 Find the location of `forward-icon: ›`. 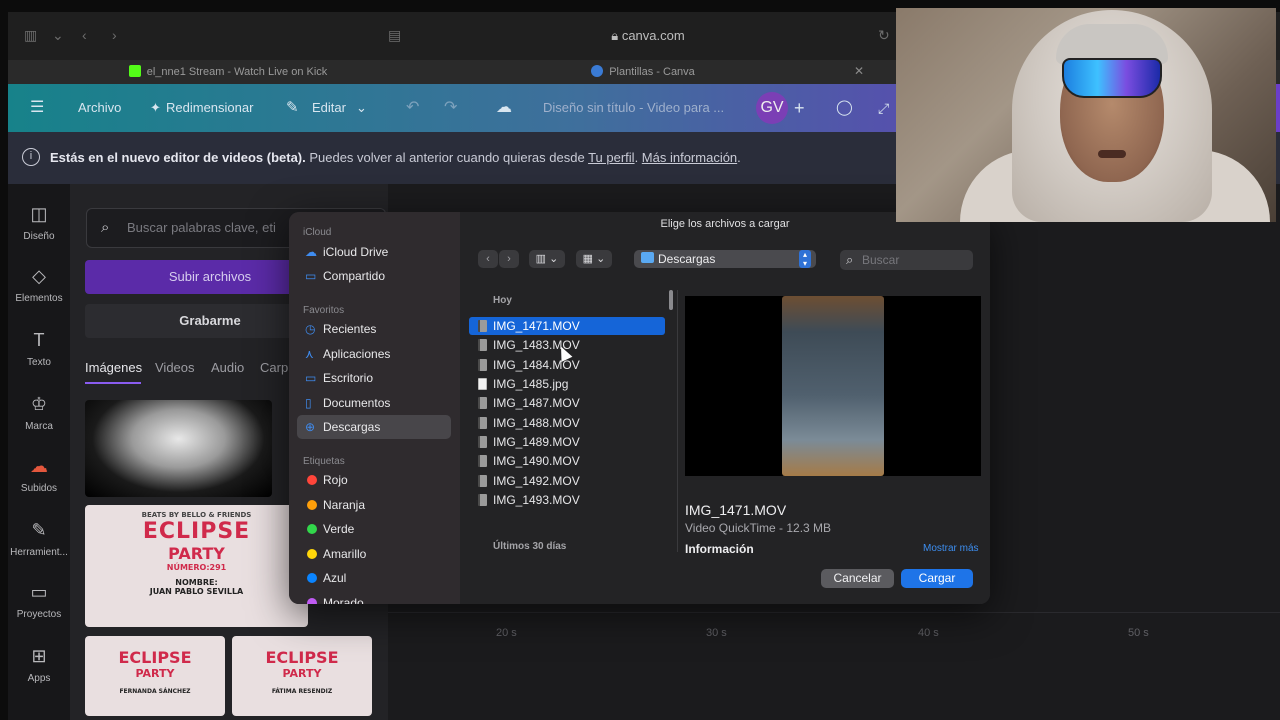

forward-icon: › is located at coordinates (114, 35).